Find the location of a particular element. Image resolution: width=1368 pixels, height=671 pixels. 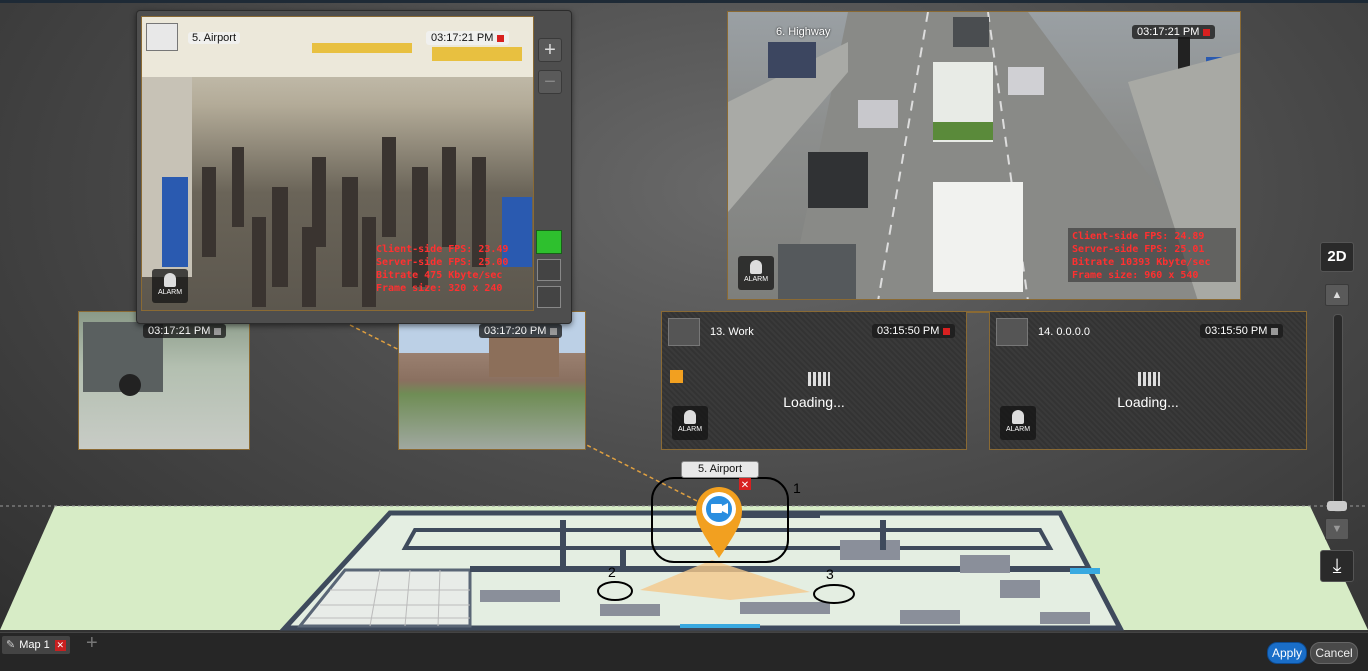

tab-close-icon: ✕ is located at coordinates (60, 645).